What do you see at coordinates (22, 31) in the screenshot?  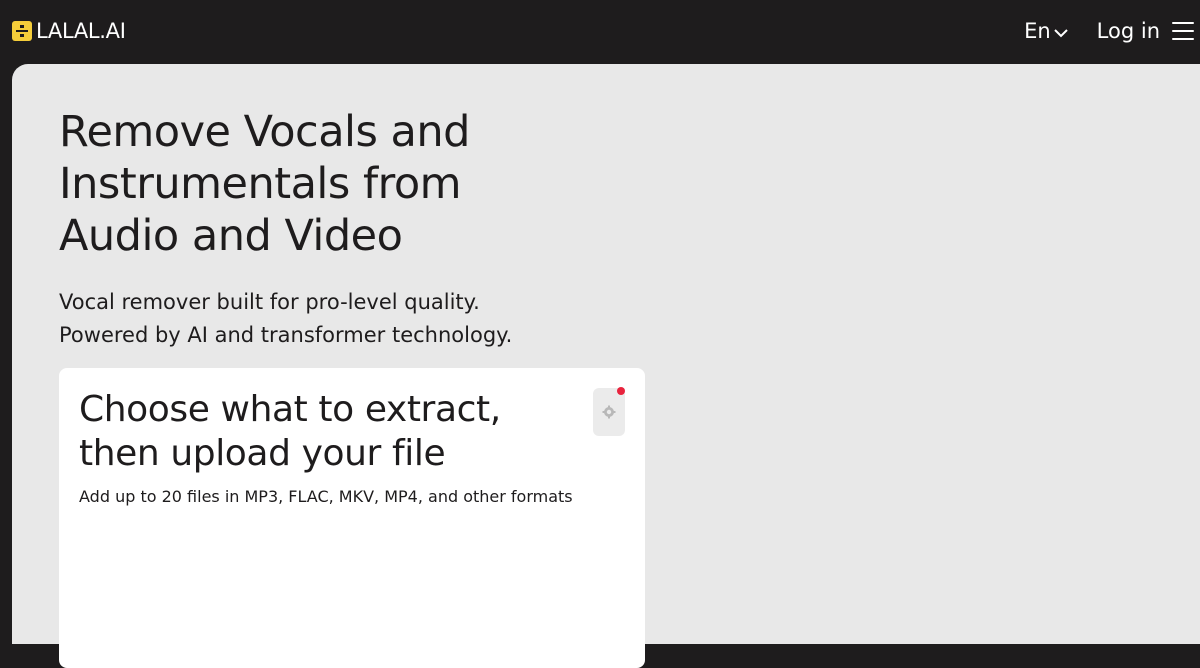 I see `lalal-logo-icon` at bounding box center [22, 31].